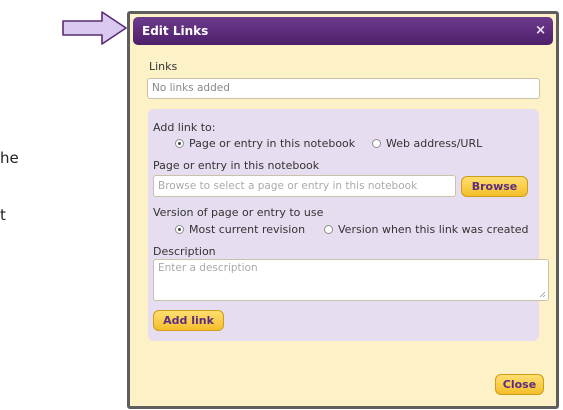  Describe the element at coordinates (434, 143) in the screenshot. I see `radio-web-address-label: Web address/URL` at that location.